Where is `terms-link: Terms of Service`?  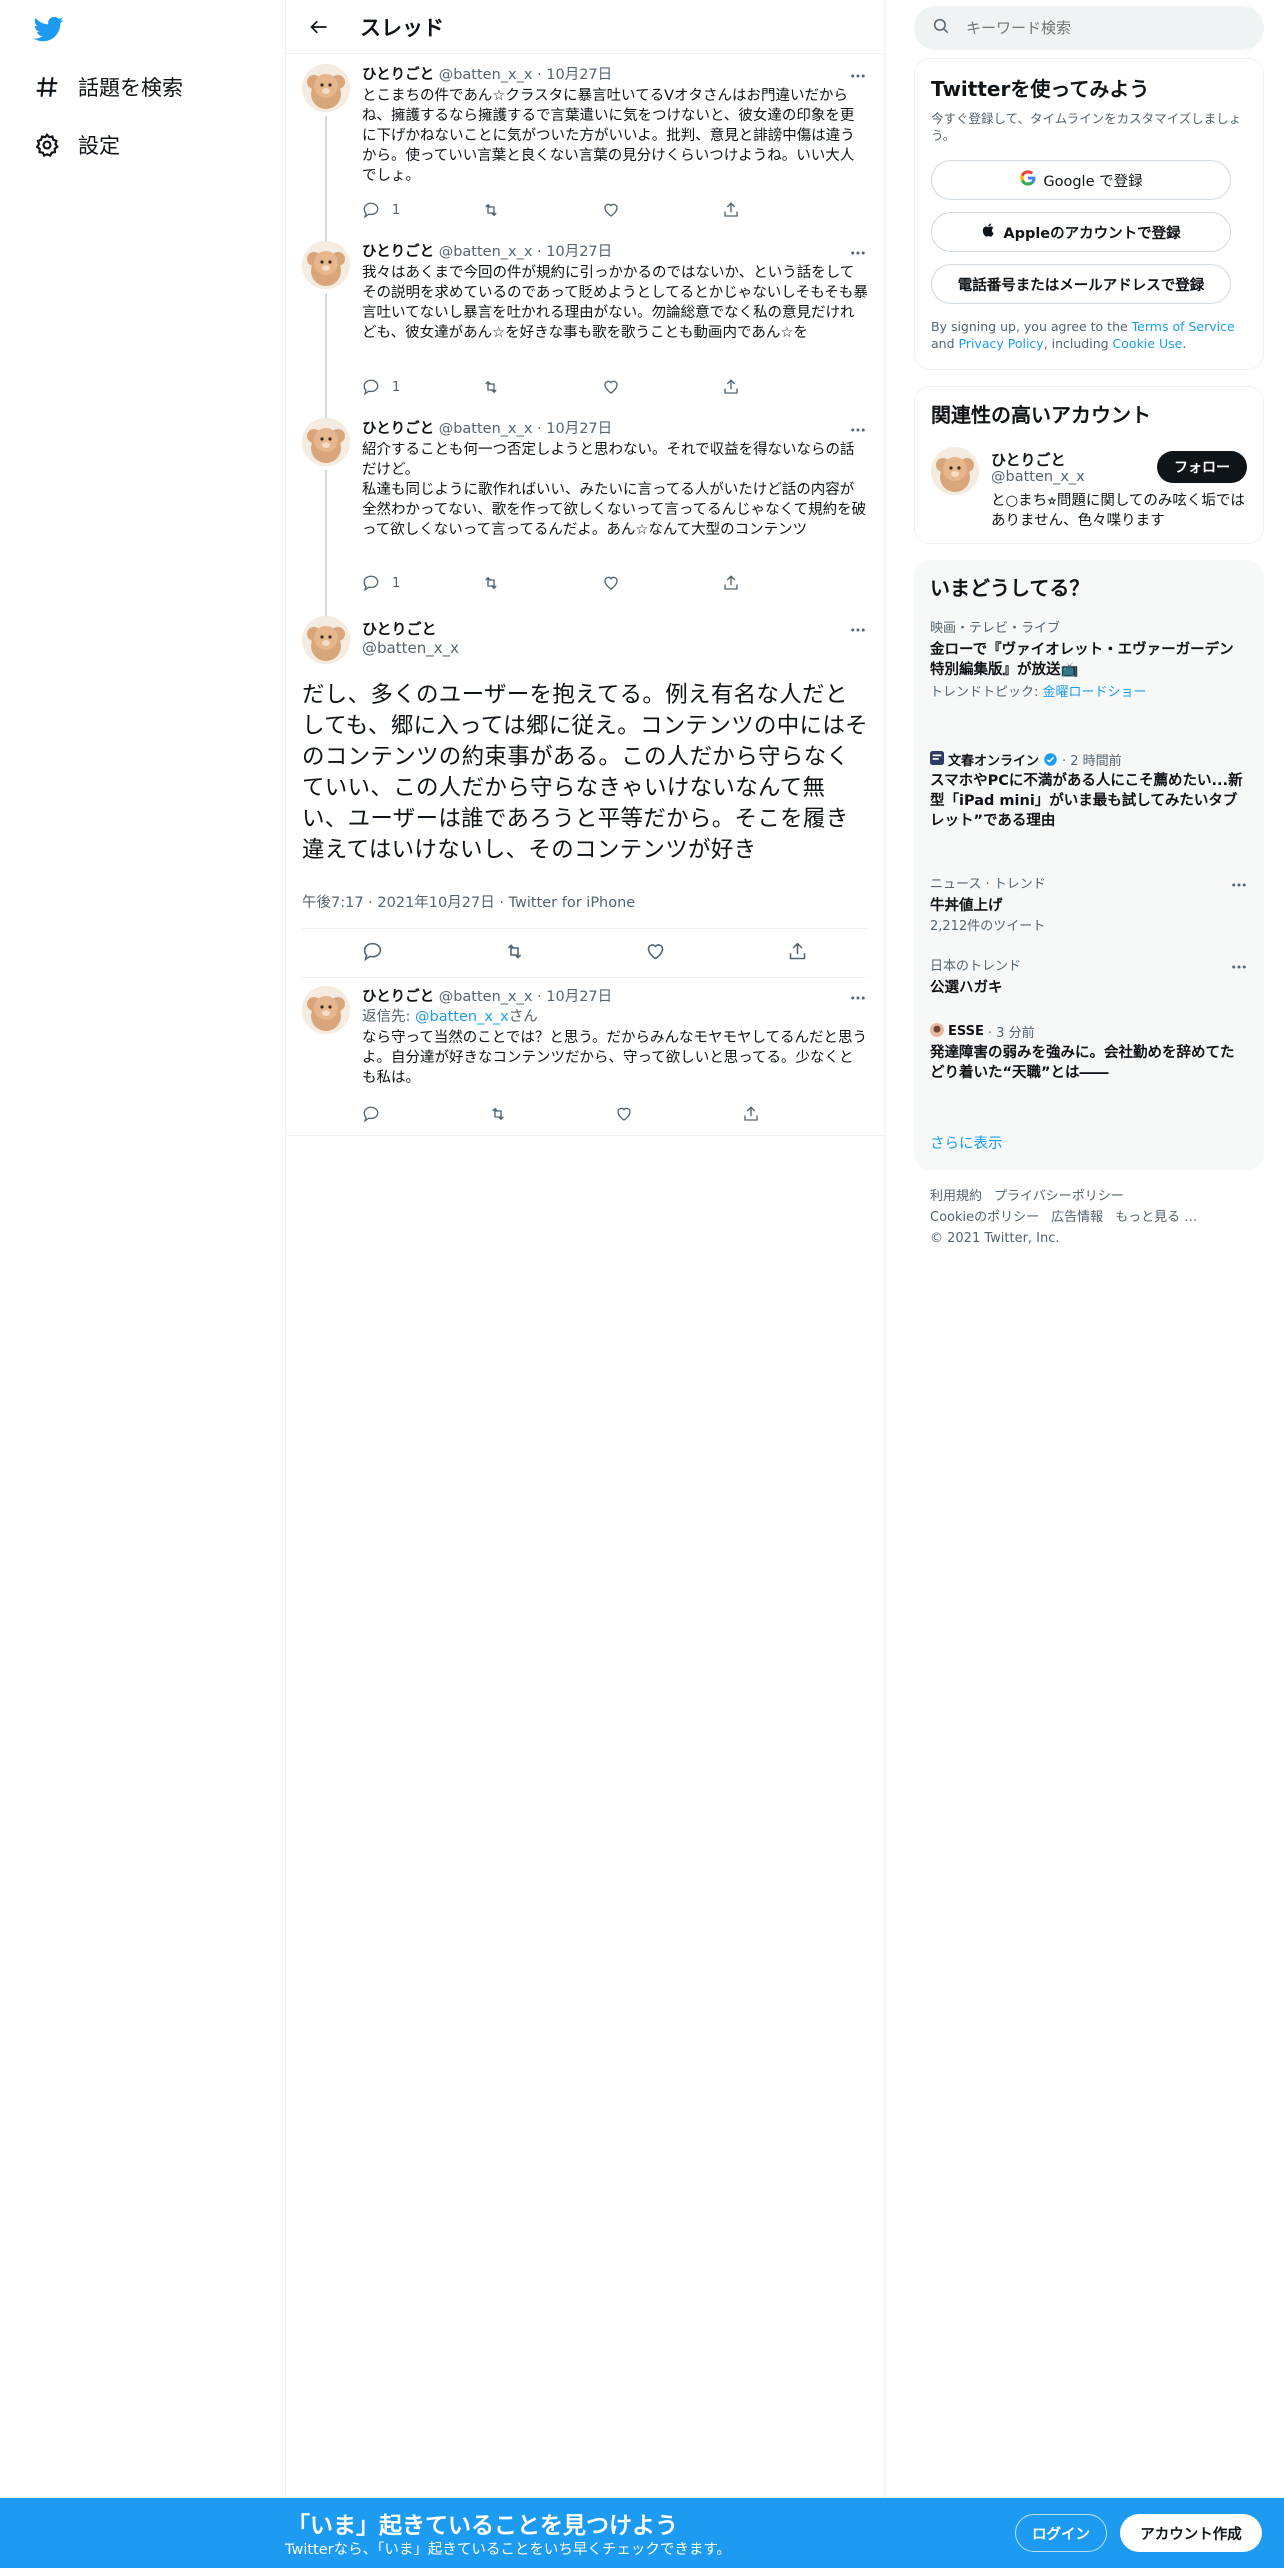
terms-link: Terms of Service is located at coordinates (1183, 326).